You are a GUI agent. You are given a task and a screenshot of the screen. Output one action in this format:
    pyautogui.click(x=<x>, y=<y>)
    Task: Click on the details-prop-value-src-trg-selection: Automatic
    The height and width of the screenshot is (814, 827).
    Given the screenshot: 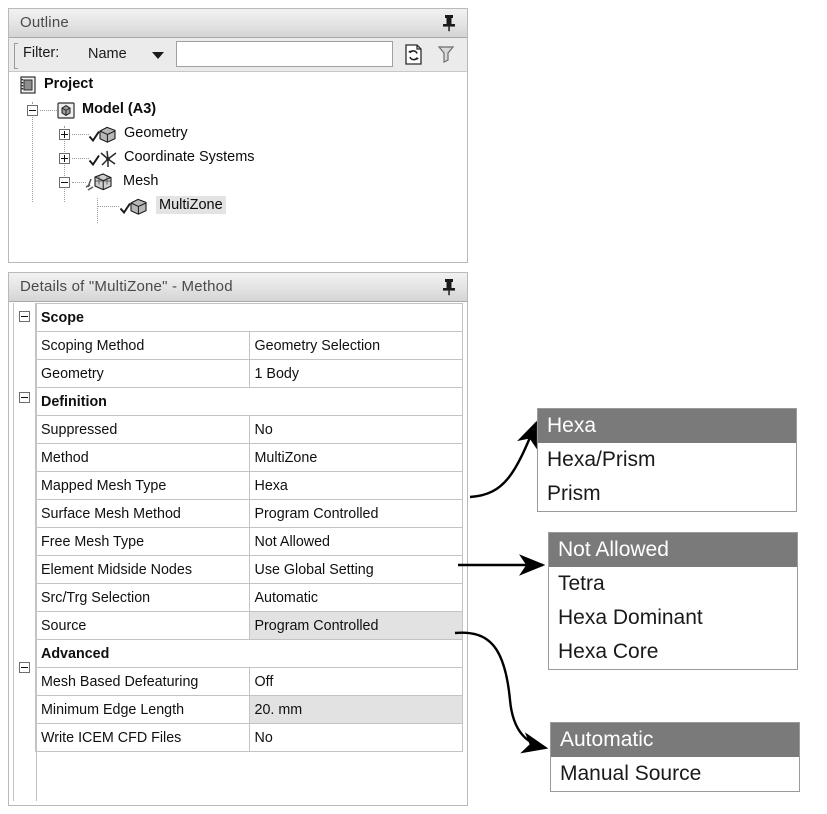 What is the action you would take?
    pyautogui.click(x=355, y=597)
    